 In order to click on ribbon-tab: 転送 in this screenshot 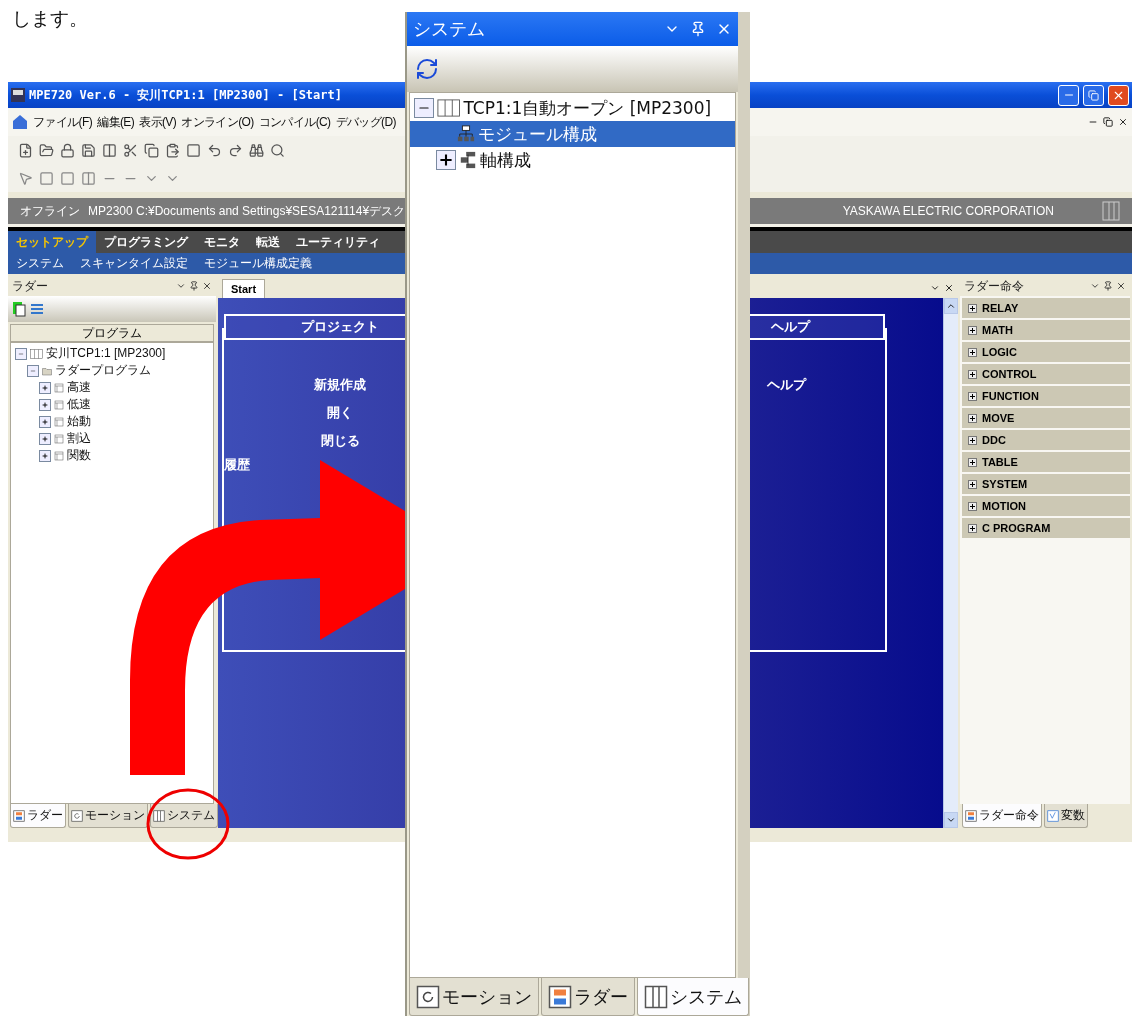, I will do `click(268, 242)`.